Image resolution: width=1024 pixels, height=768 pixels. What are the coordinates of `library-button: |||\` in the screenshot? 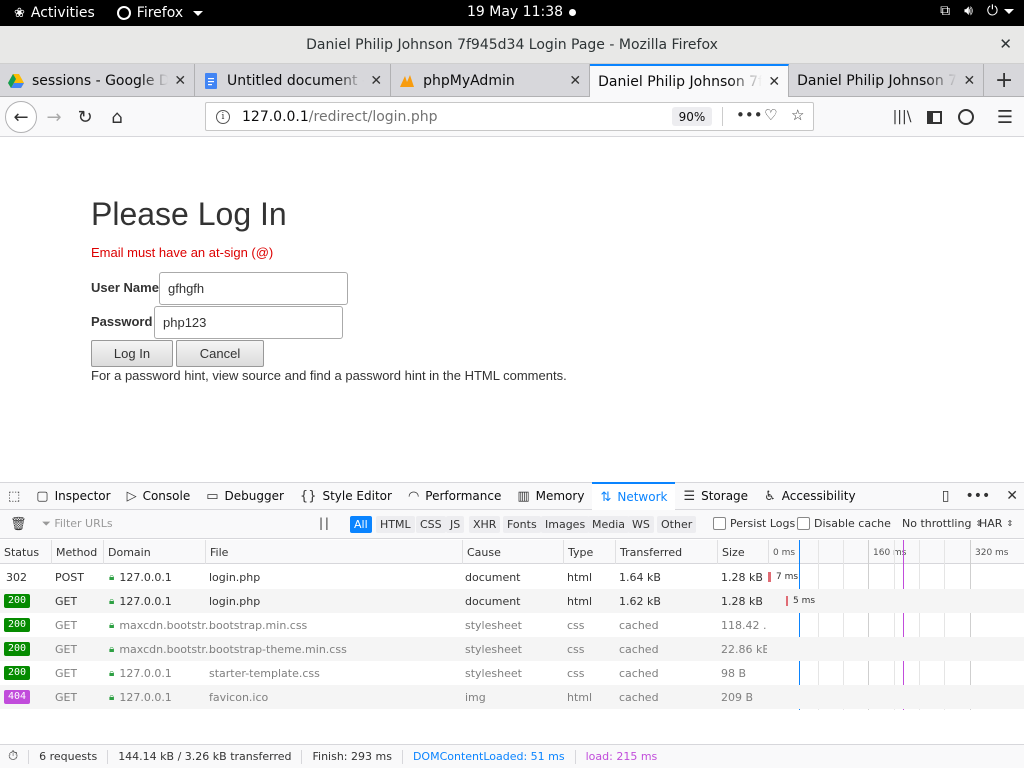 It's located at (902, 117).